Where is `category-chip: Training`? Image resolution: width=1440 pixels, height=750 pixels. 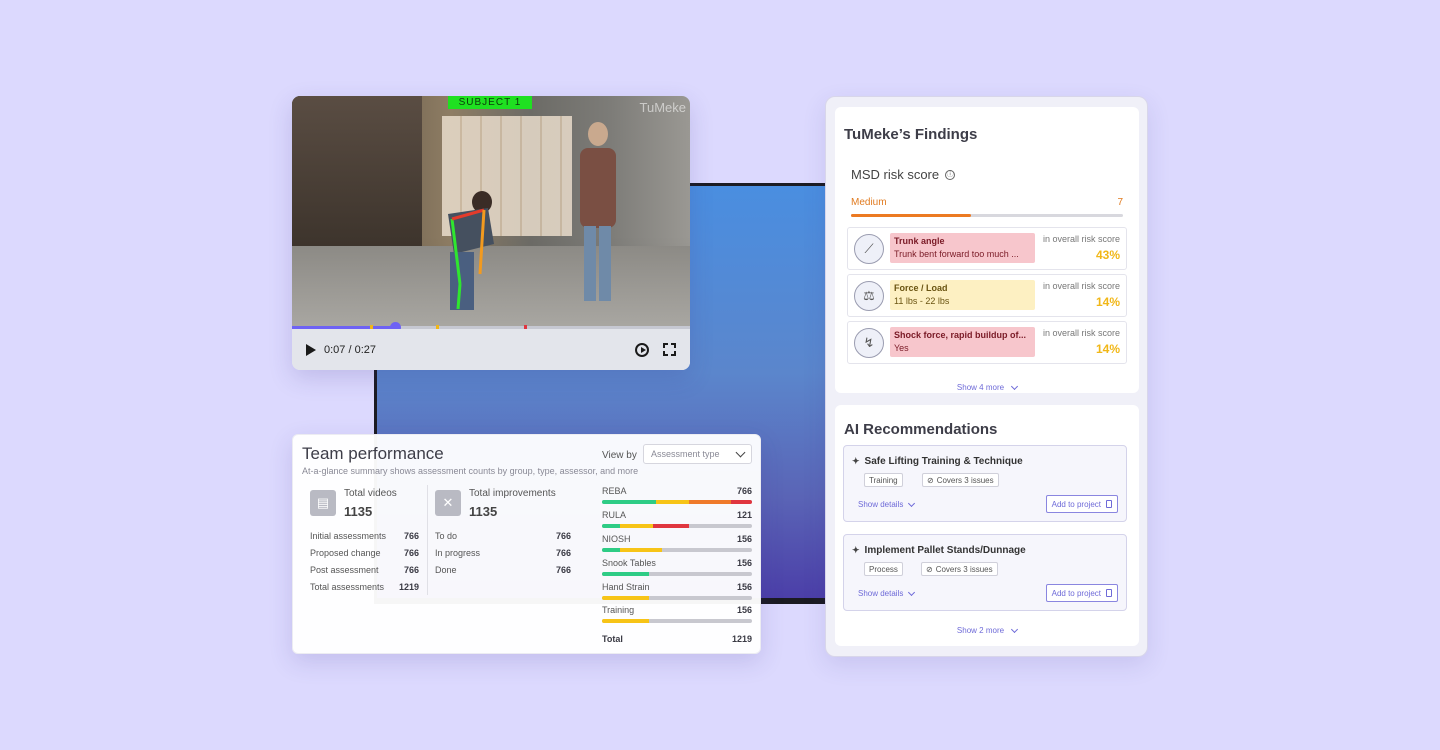
category-chip: Training is located at coordinates (883, 480).